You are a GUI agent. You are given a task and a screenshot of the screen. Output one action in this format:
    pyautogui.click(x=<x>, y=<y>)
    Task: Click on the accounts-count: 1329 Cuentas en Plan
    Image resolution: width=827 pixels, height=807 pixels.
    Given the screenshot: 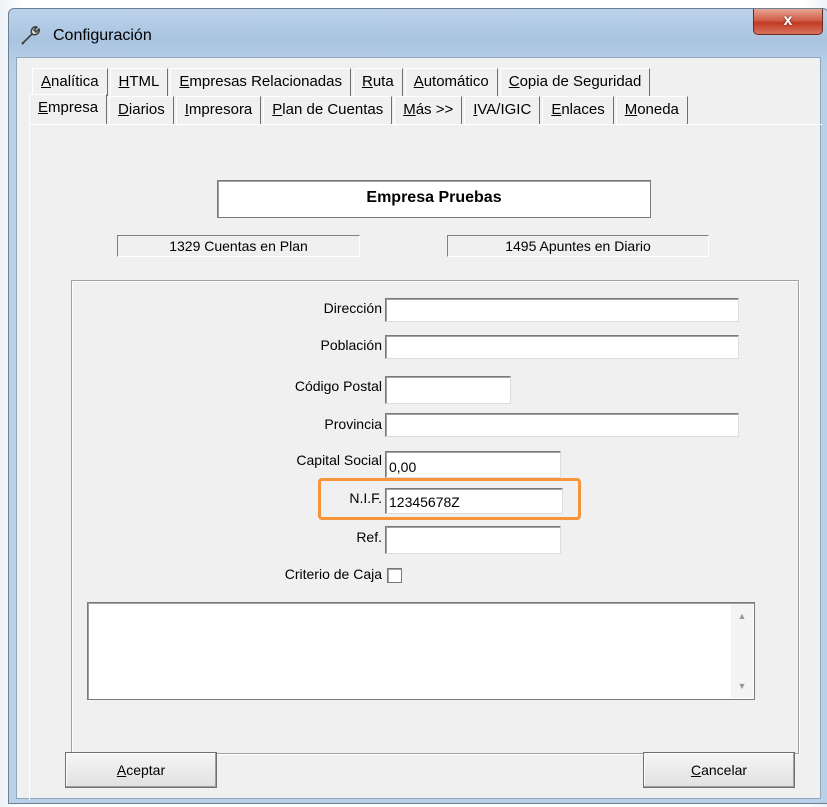 What is the action you would take?
    pyautogui.click(x=238, y=246)
    